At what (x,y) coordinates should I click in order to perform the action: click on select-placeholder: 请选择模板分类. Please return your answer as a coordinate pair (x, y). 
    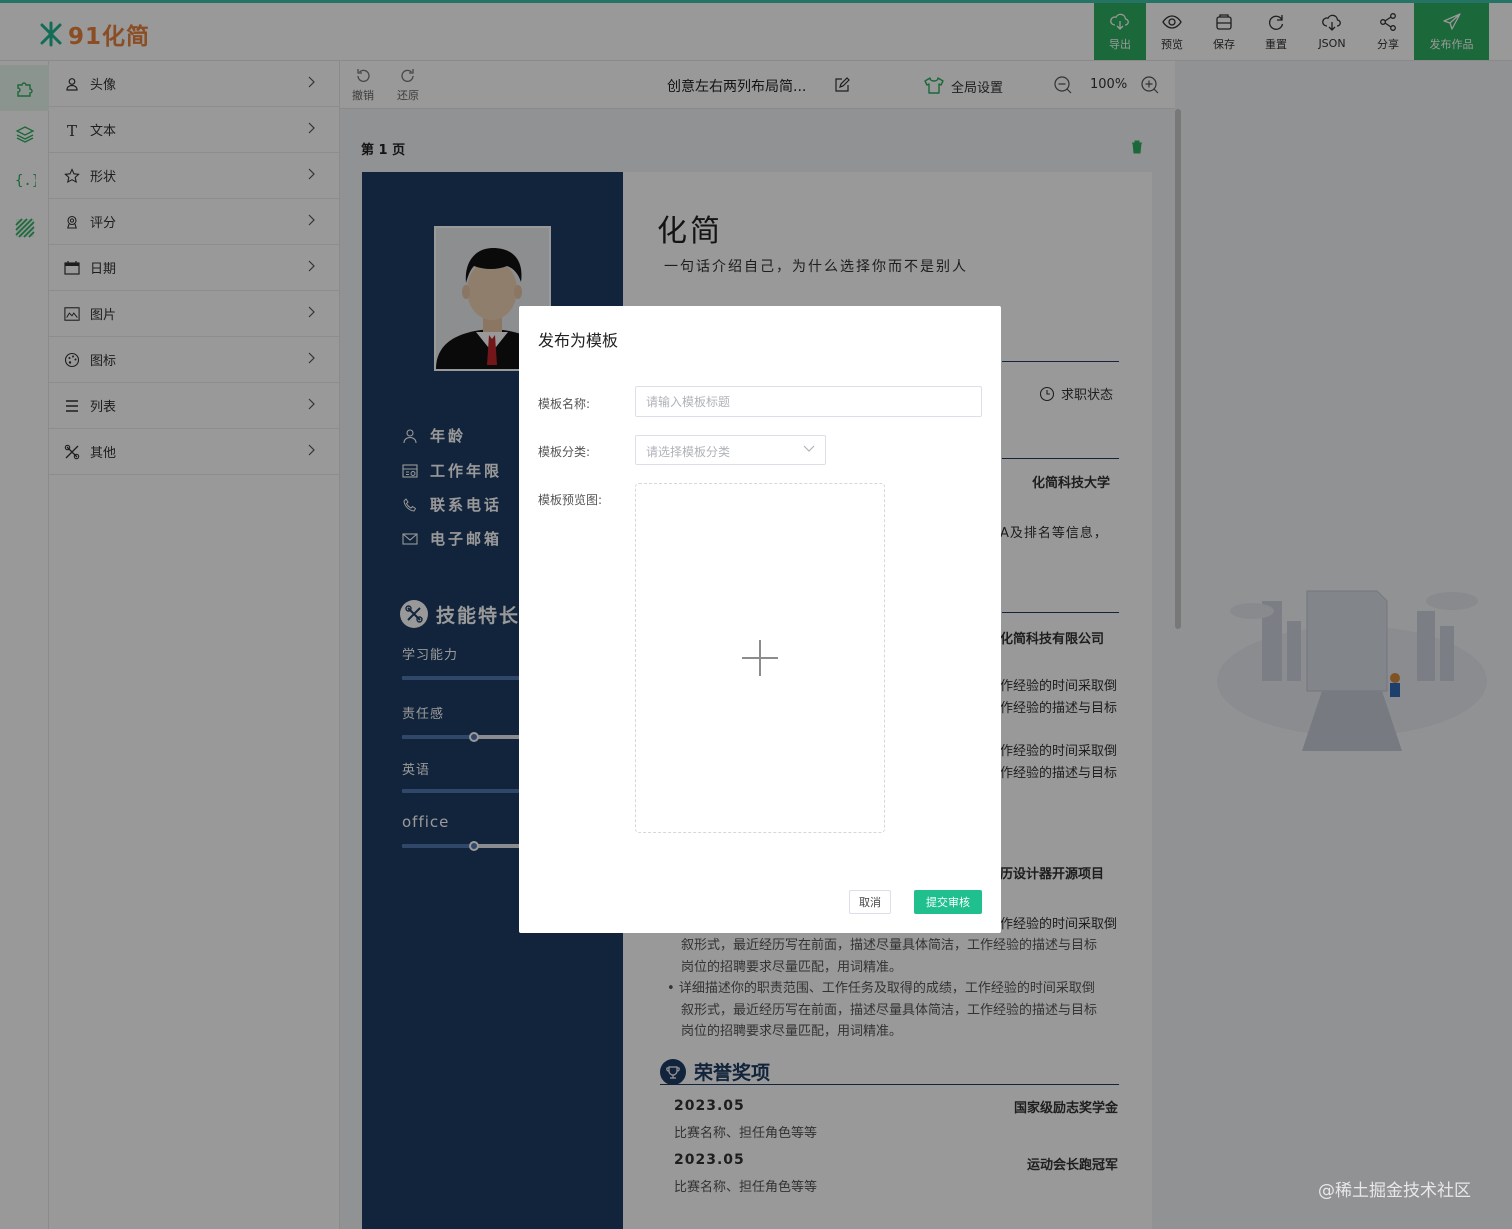
    Looking at the image, I should click on (688, 452).